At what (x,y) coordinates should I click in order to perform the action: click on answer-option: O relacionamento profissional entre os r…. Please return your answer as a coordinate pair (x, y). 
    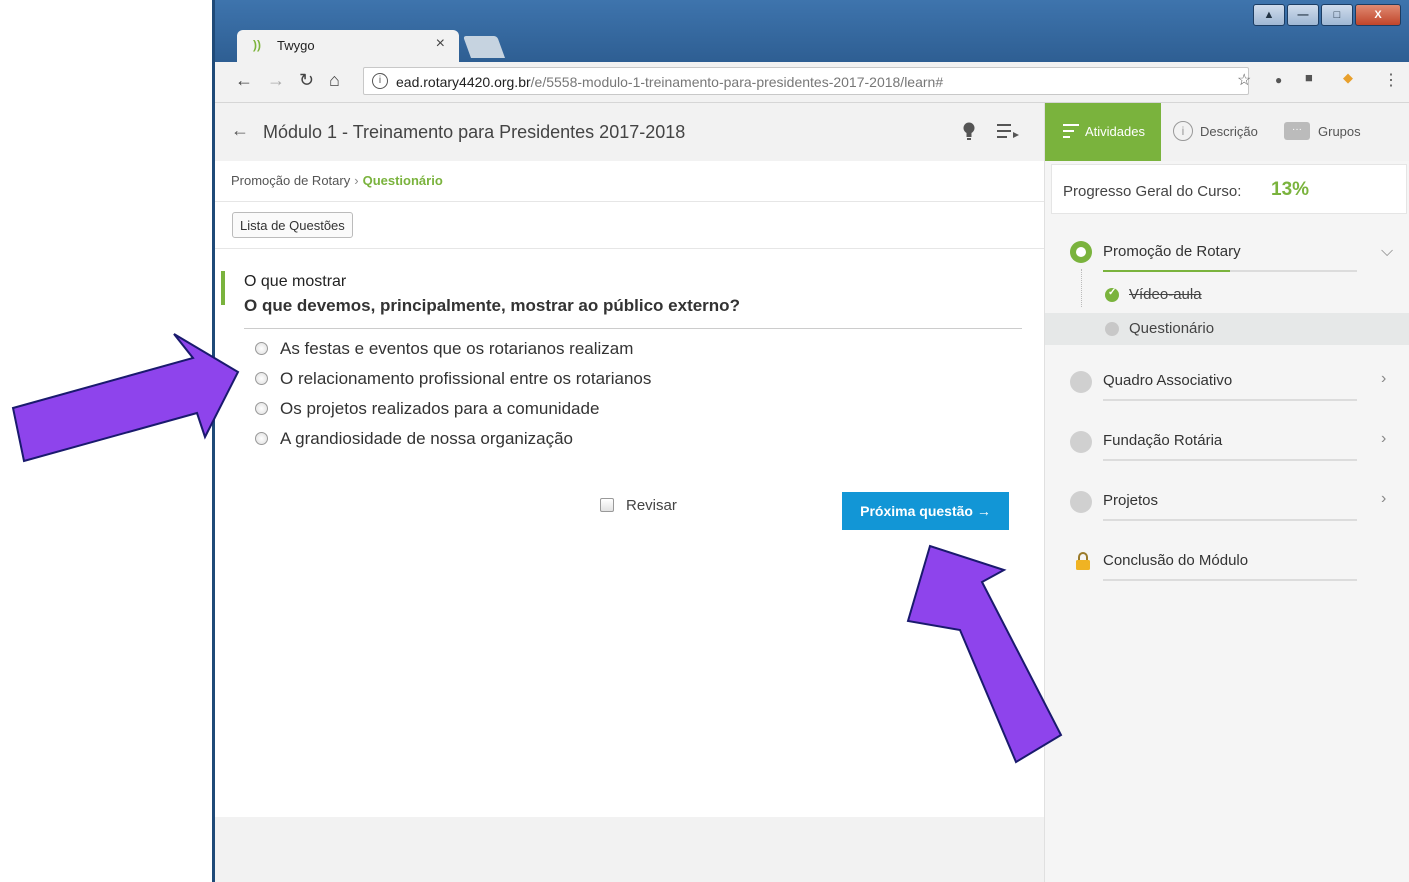
    Looking at the image, I should click on (453, 380).